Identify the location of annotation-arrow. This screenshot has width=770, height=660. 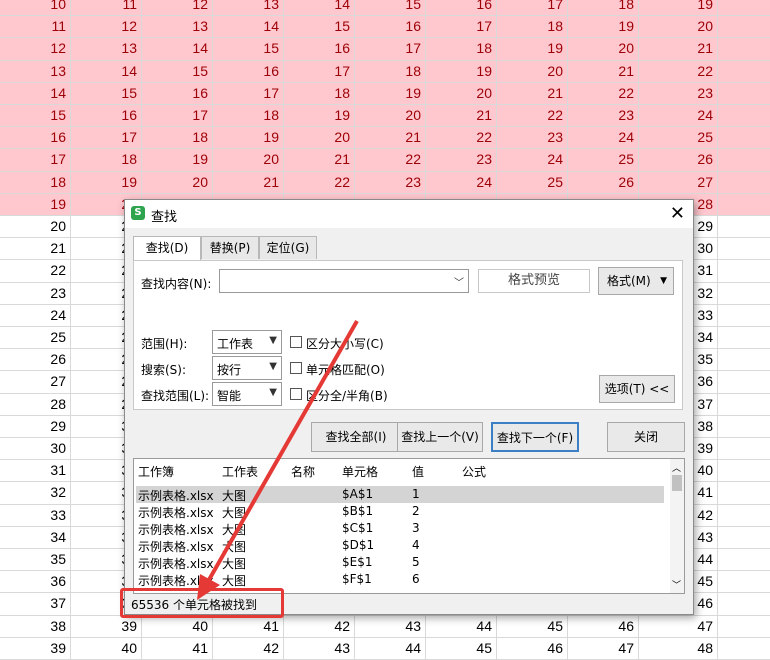
(278, 460).